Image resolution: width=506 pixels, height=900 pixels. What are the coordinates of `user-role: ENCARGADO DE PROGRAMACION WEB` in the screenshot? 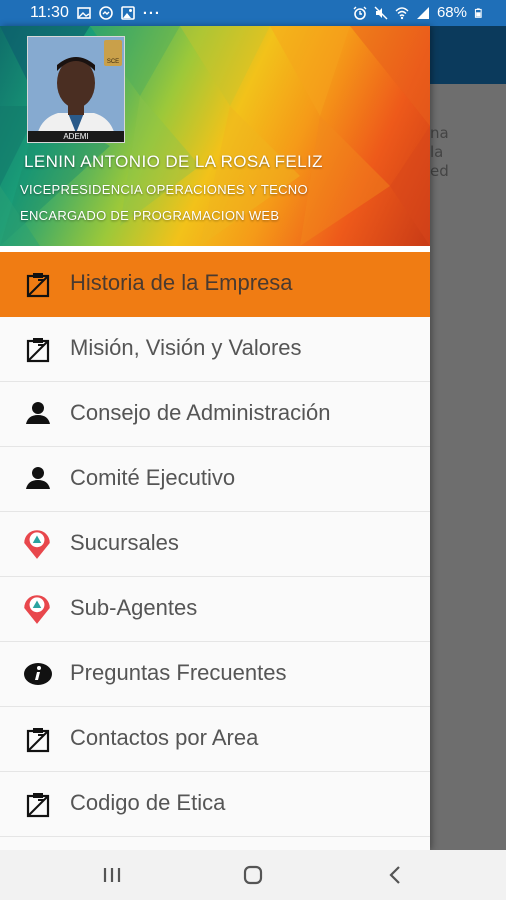 It's located at (150, 215).